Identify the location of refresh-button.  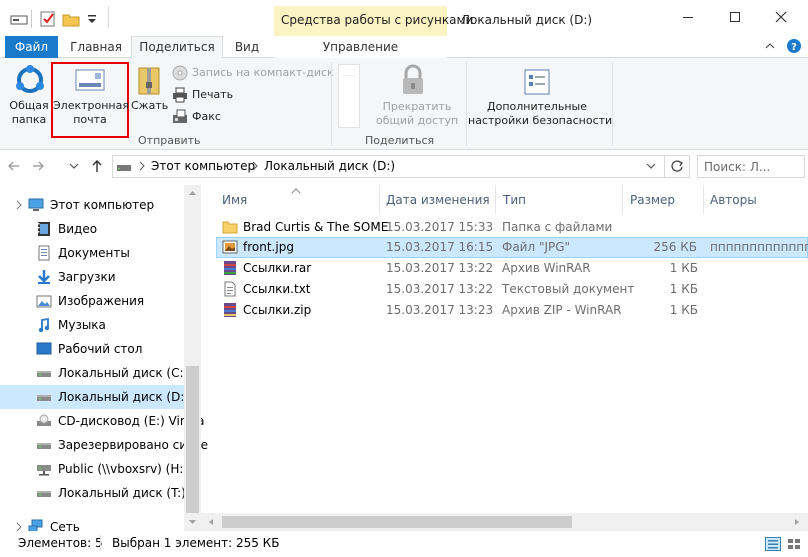
(676, 166).